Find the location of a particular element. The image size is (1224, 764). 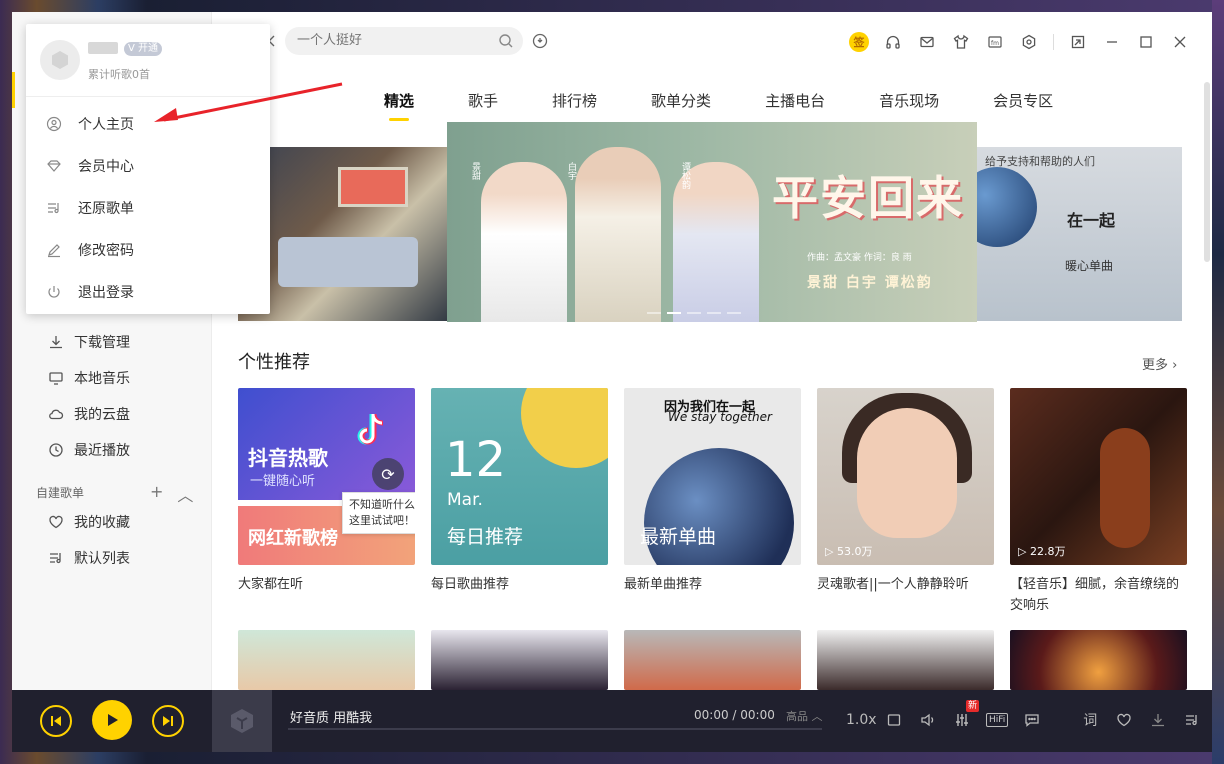

card-artwork is located at coordinates (1125, 488).